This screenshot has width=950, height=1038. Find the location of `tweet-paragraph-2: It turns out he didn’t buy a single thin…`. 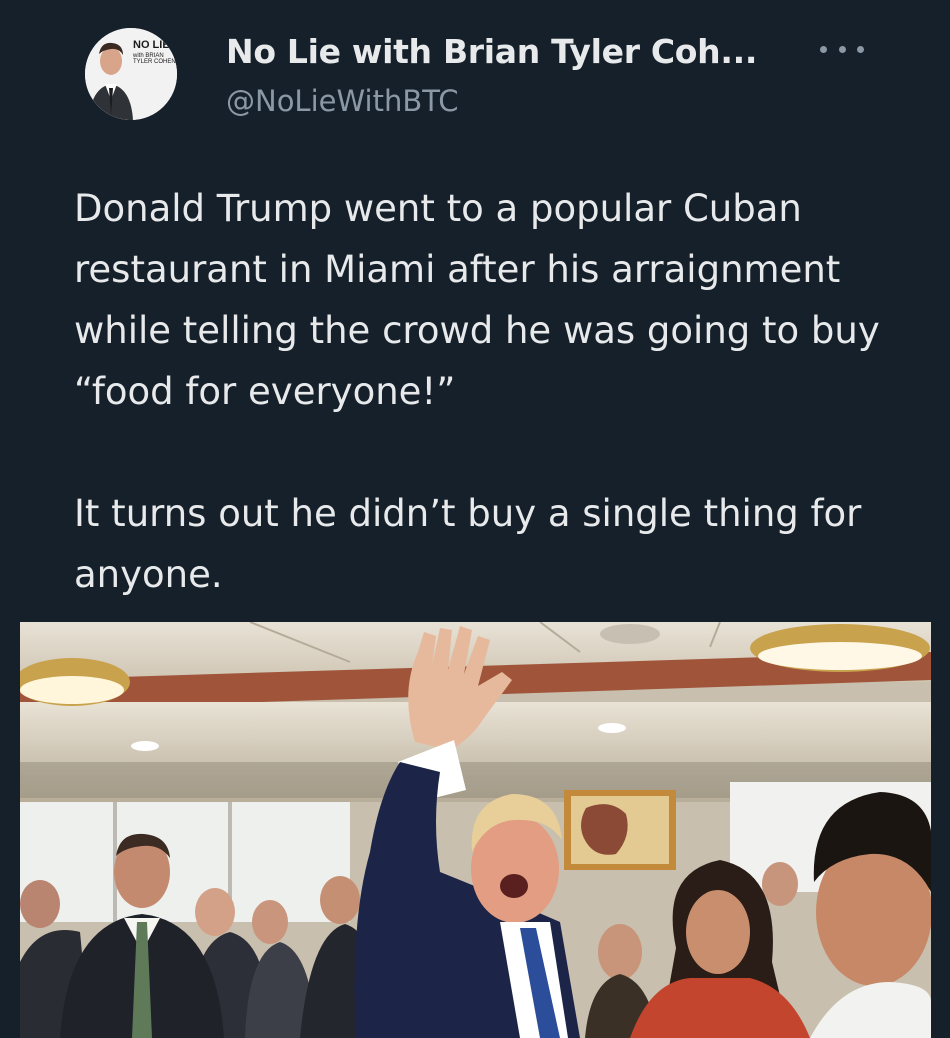

tweet-paragraph-2: It turns out he didn’t buy a single thin… is located at coordinates (468, 544).